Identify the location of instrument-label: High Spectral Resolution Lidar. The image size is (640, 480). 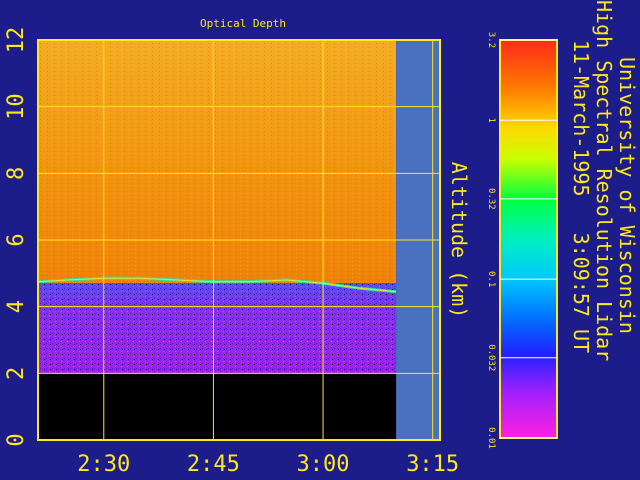
(604, 180).